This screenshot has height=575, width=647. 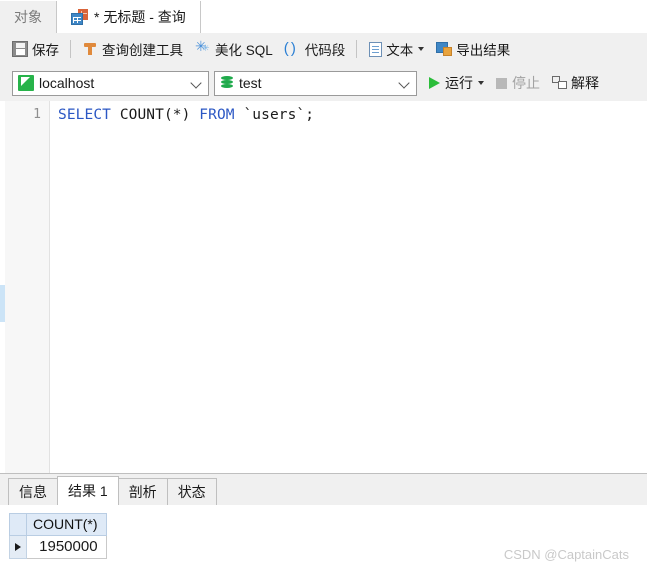 What do you see at coordinates (560, 83) in the screenshot?
I see `explain-icon` at bounding box center [560, 83].